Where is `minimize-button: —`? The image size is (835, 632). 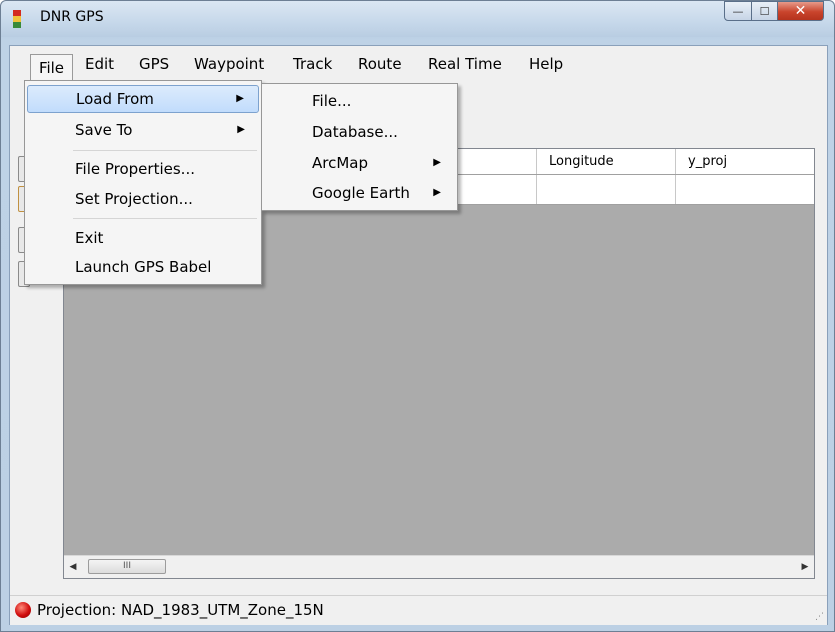
minimize-button: — is located at coordinates (738, 11).